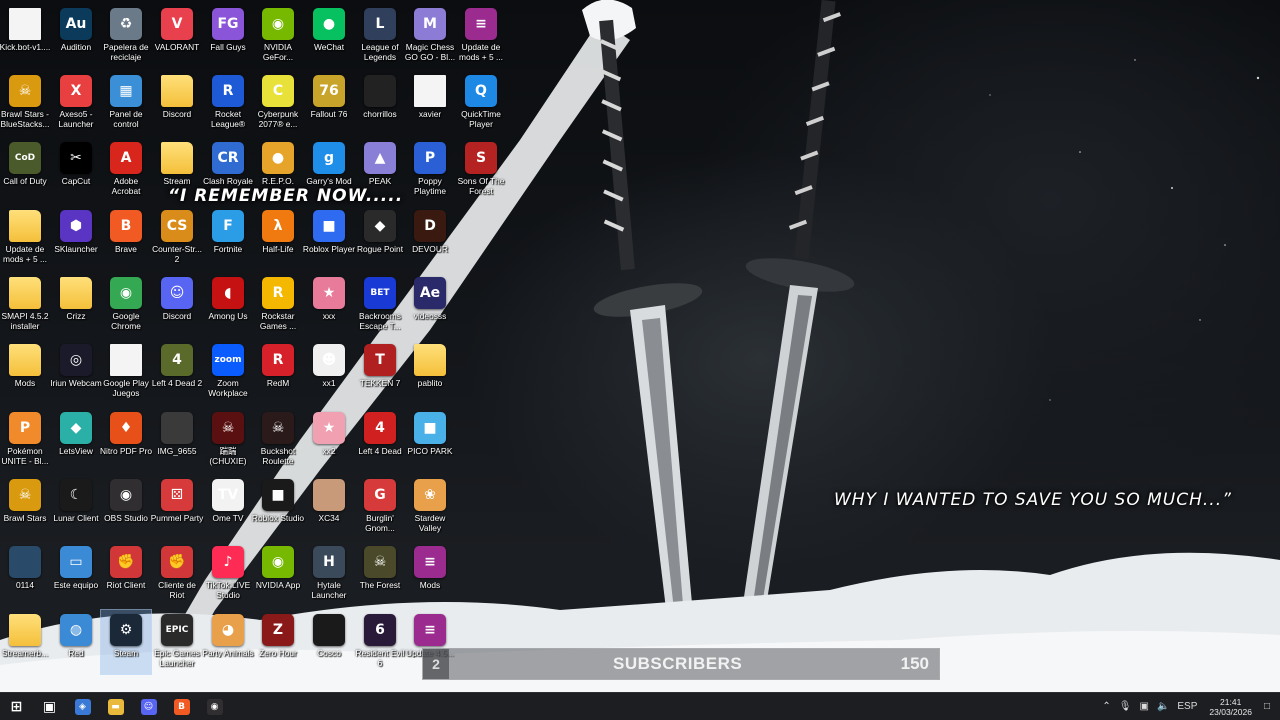 The image size is (1280, 720). What do you see at coordinates (278, 372) in the screenshot?
I see `desktop-icon: R RedM` at bounding box center [278, 372].